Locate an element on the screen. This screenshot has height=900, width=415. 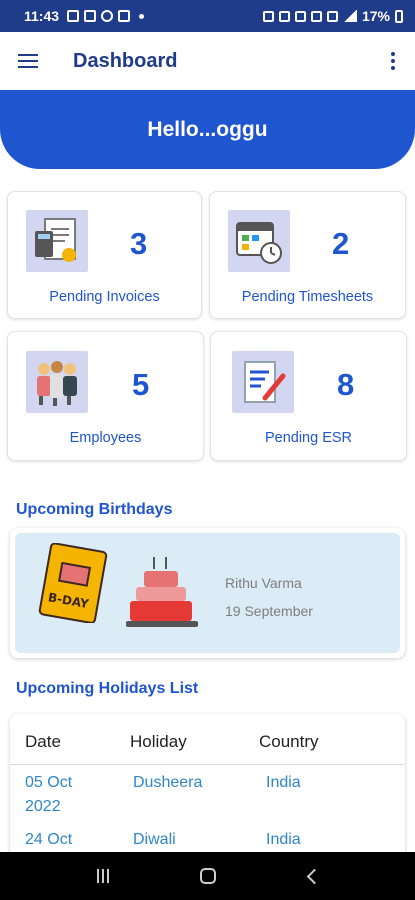
column-header-date: Date is located at coordinates (43, 741).